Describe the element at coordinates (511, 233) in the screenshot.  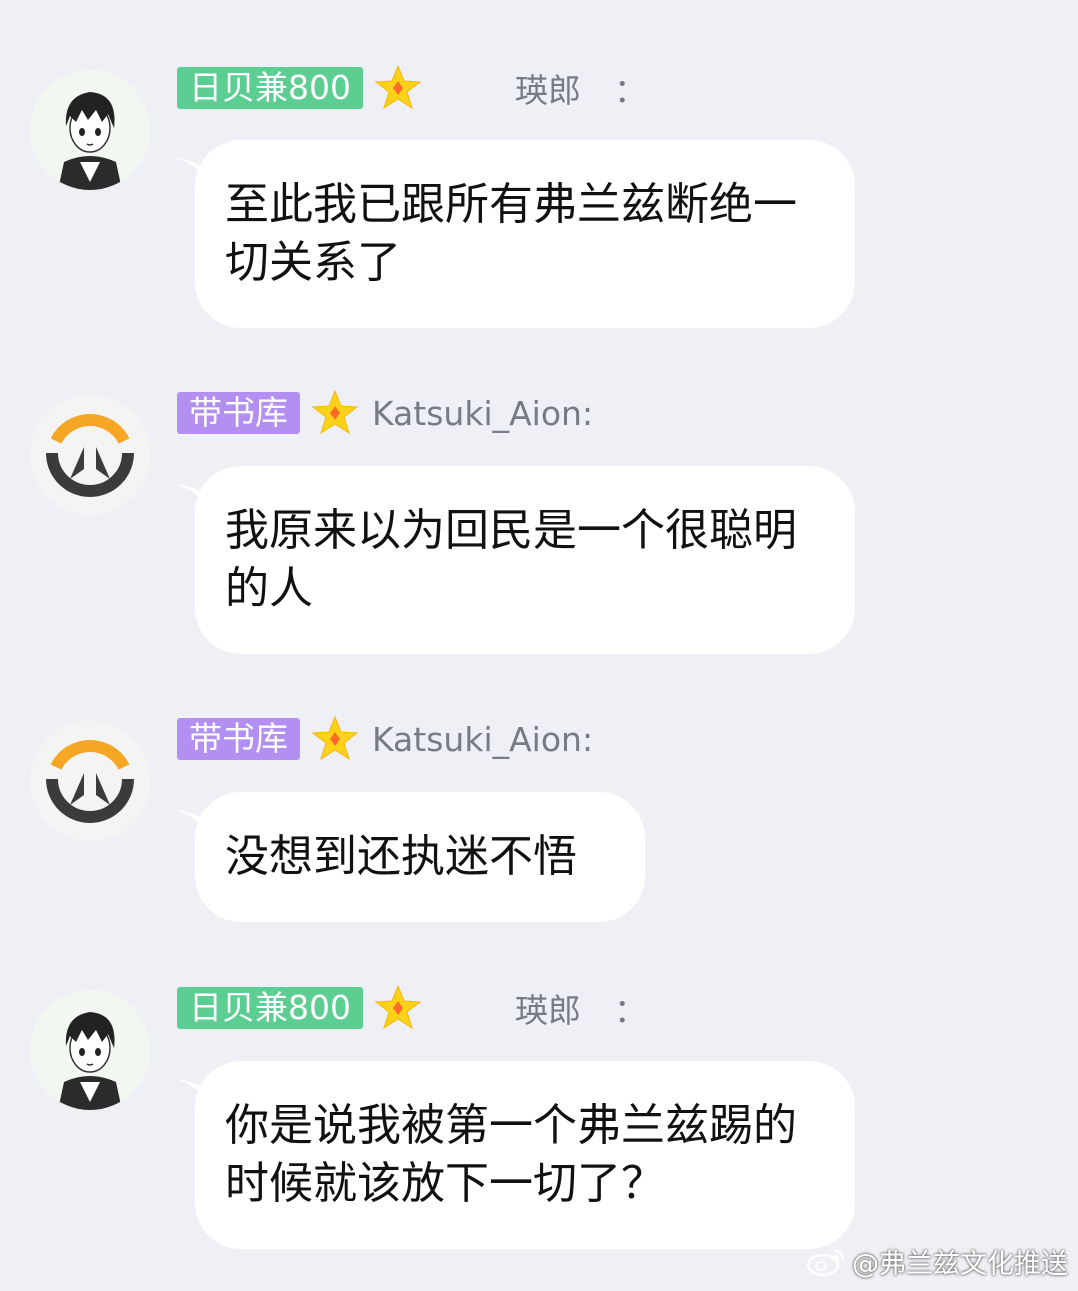
I see `message-text: 至此我已跟所有弗兰兹断绝一切关系了` at that location.